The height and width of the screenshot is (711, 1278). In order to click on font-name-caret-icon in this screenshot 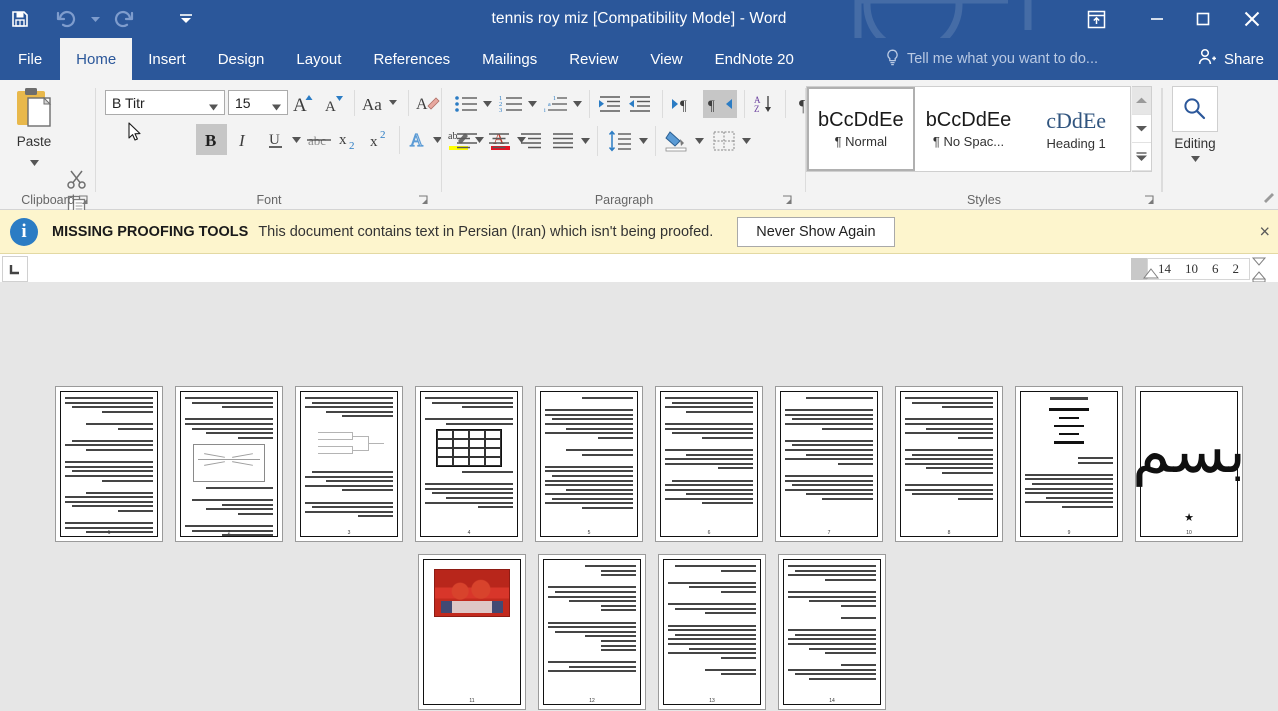, I will do `click(214, 103)`.